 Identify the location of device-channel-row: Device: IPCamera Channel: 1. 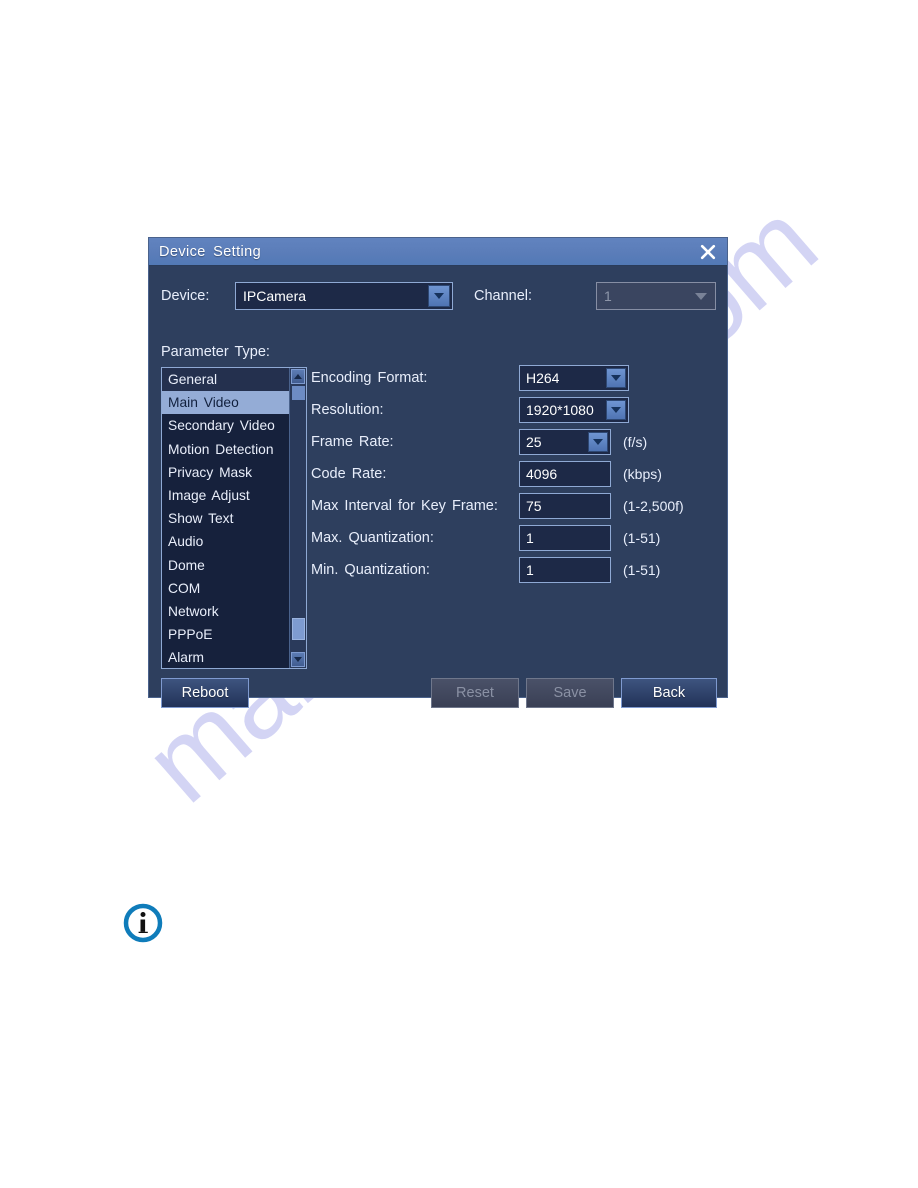
(438, 297).